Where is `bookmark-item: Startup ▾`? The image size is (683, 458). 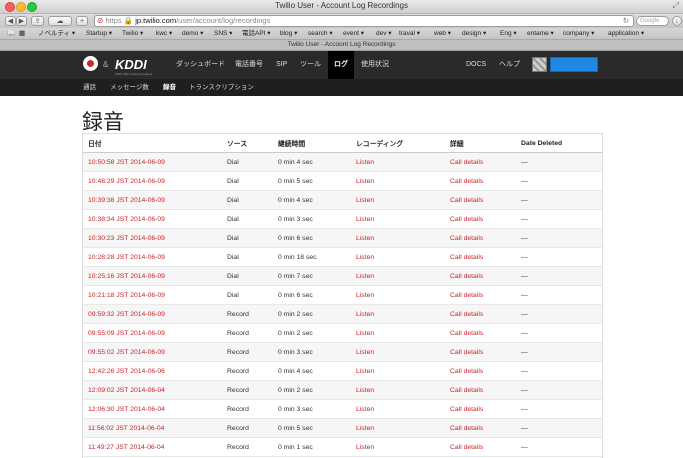
bookmark-item: Startup ▾ is located at coordinates (99, 33).